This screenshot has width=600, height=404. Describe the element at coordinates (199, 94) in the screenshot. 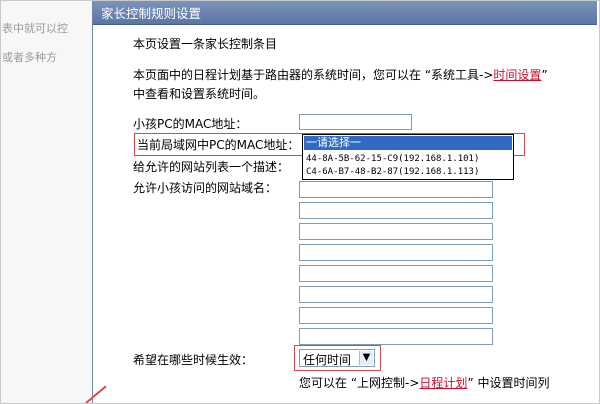

I see `system-time-description-line2: 中查看和设置系统时间。` at that location.